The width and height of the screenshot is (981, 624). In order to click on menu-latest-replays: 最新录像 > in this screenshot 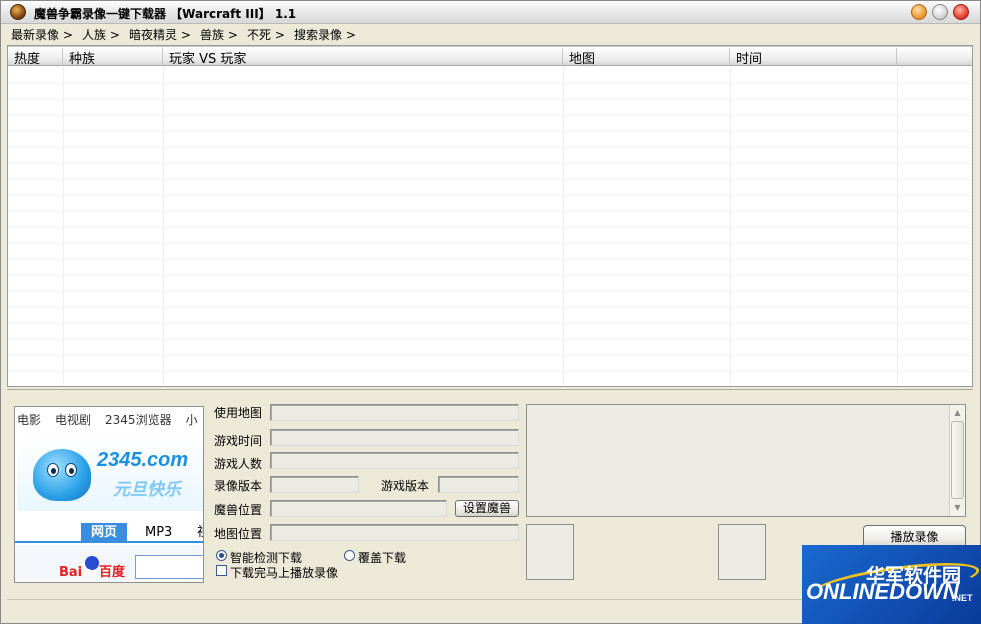, I will do `click(42, 34)`.